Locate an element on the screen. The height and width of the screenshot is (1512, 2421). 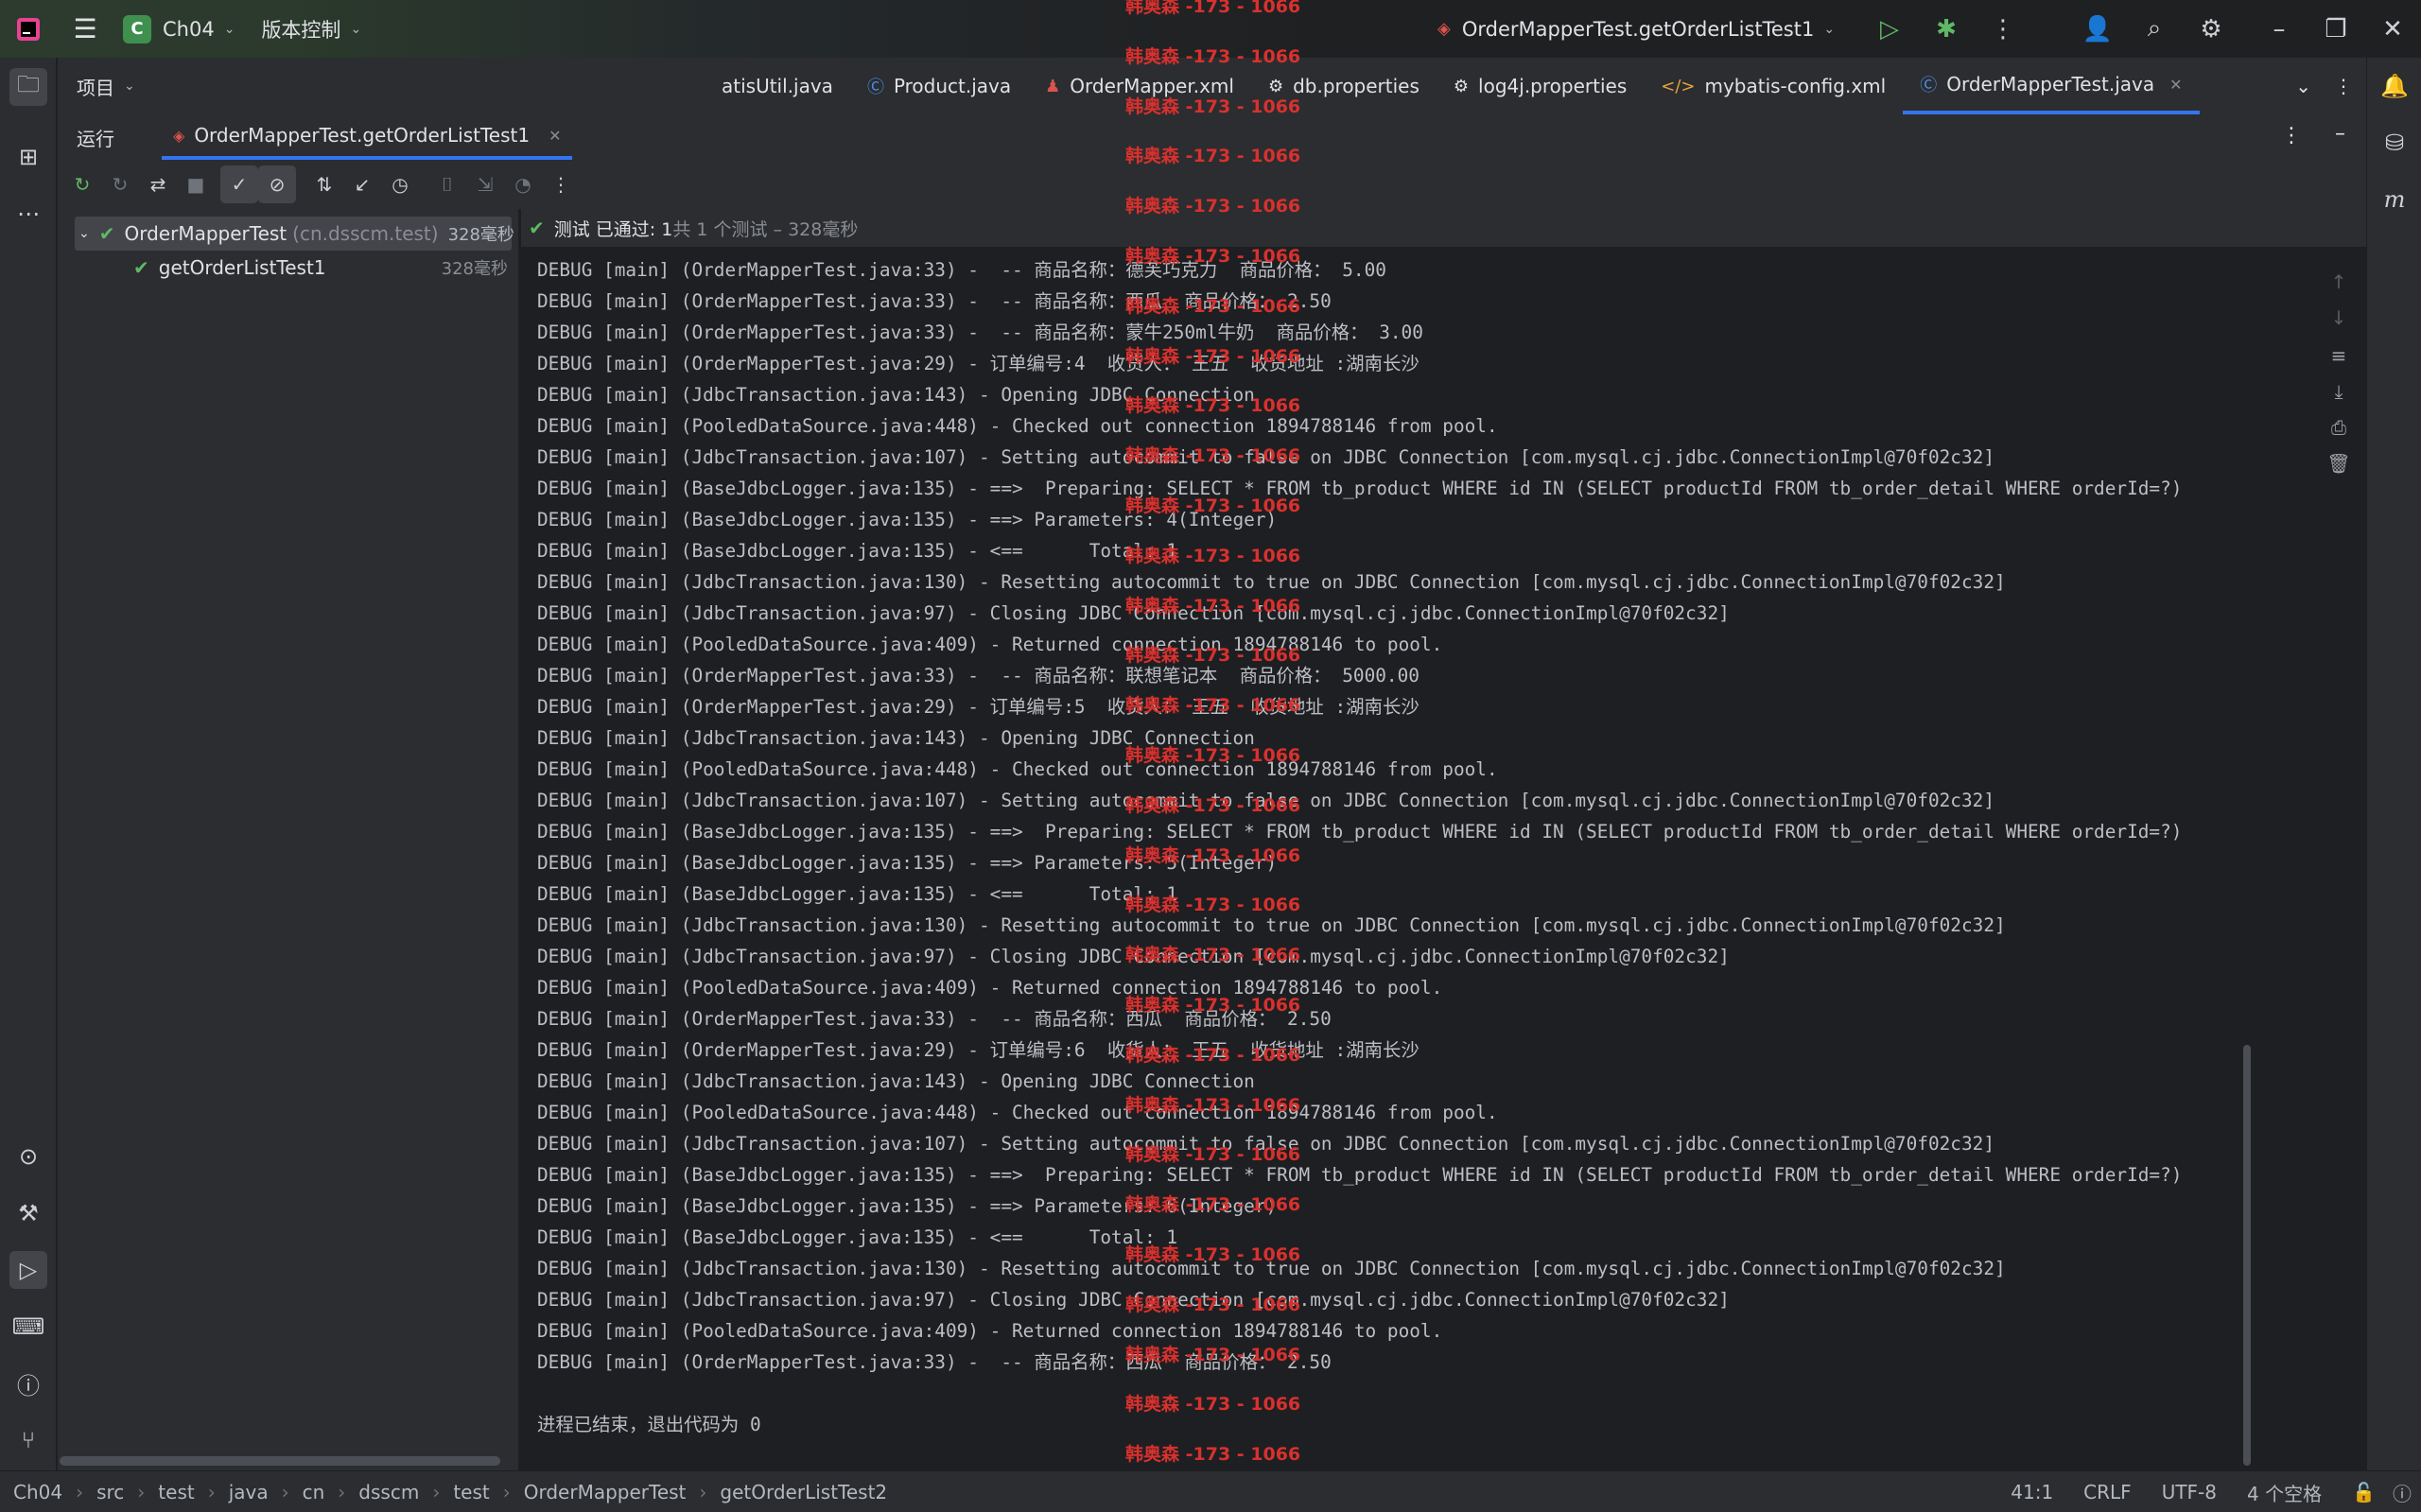
breadcrumb-item: cn is located at coordinates (314, 1492).